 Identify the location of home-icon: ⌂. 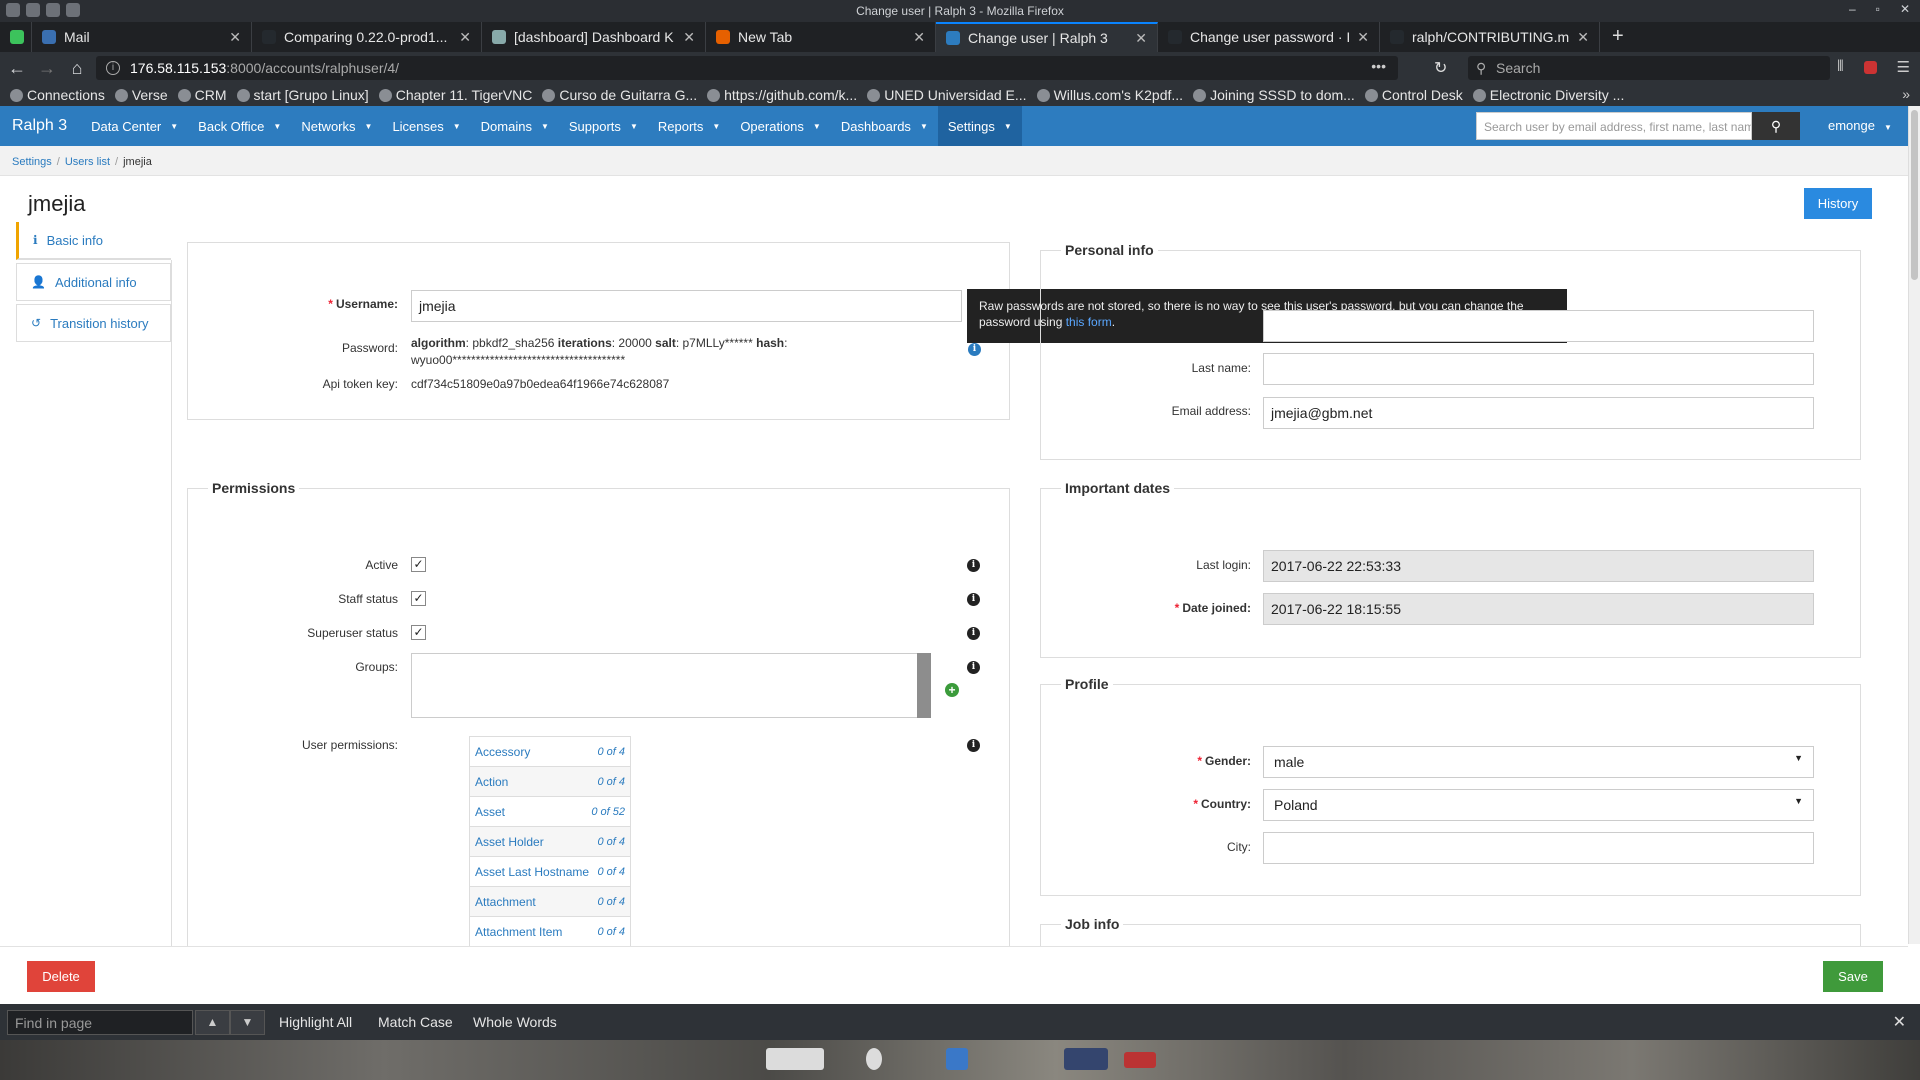
(77, 68).